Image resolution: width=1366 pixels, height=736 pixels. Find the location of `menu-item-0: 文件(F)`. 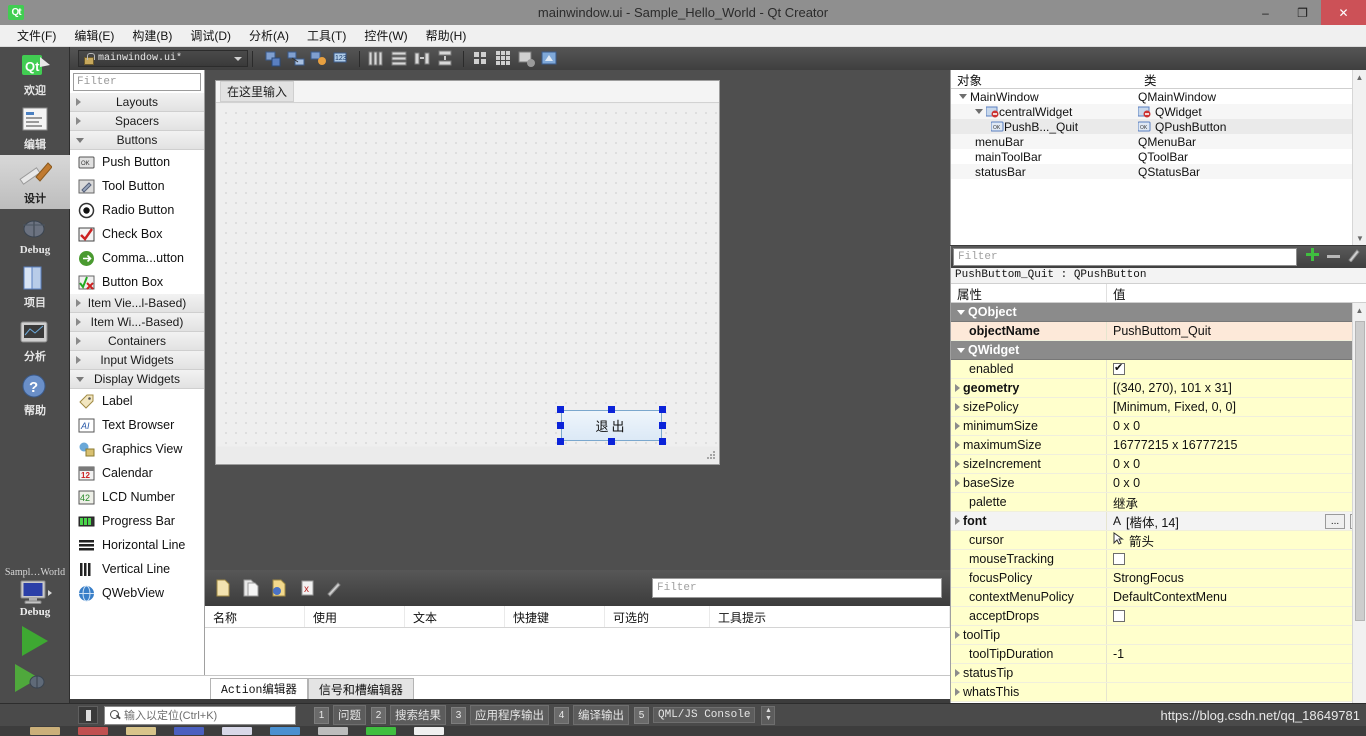

menu-item-0: 文件(F) is located at coordinates (36, 35).